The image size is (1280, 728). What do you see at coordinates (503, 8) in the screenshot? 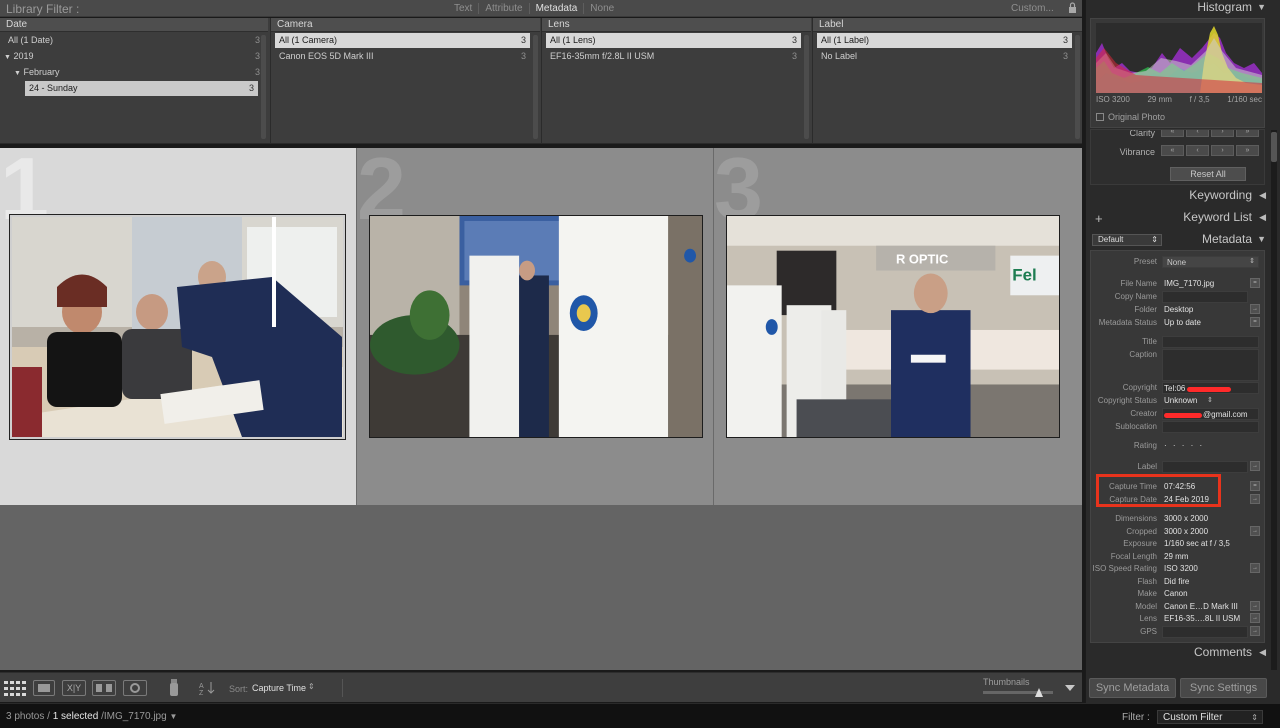
I see `filter-mode-attribute: Attribute` at bounding box center [503, 8].